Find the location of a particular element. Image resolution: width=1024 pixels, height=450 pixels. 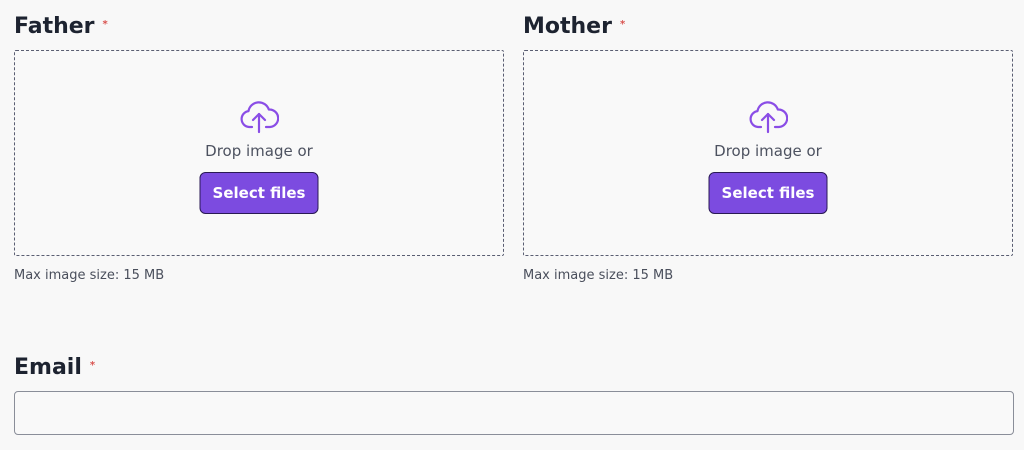

mother-label-text: Mother is located at coordinates (567, 26).